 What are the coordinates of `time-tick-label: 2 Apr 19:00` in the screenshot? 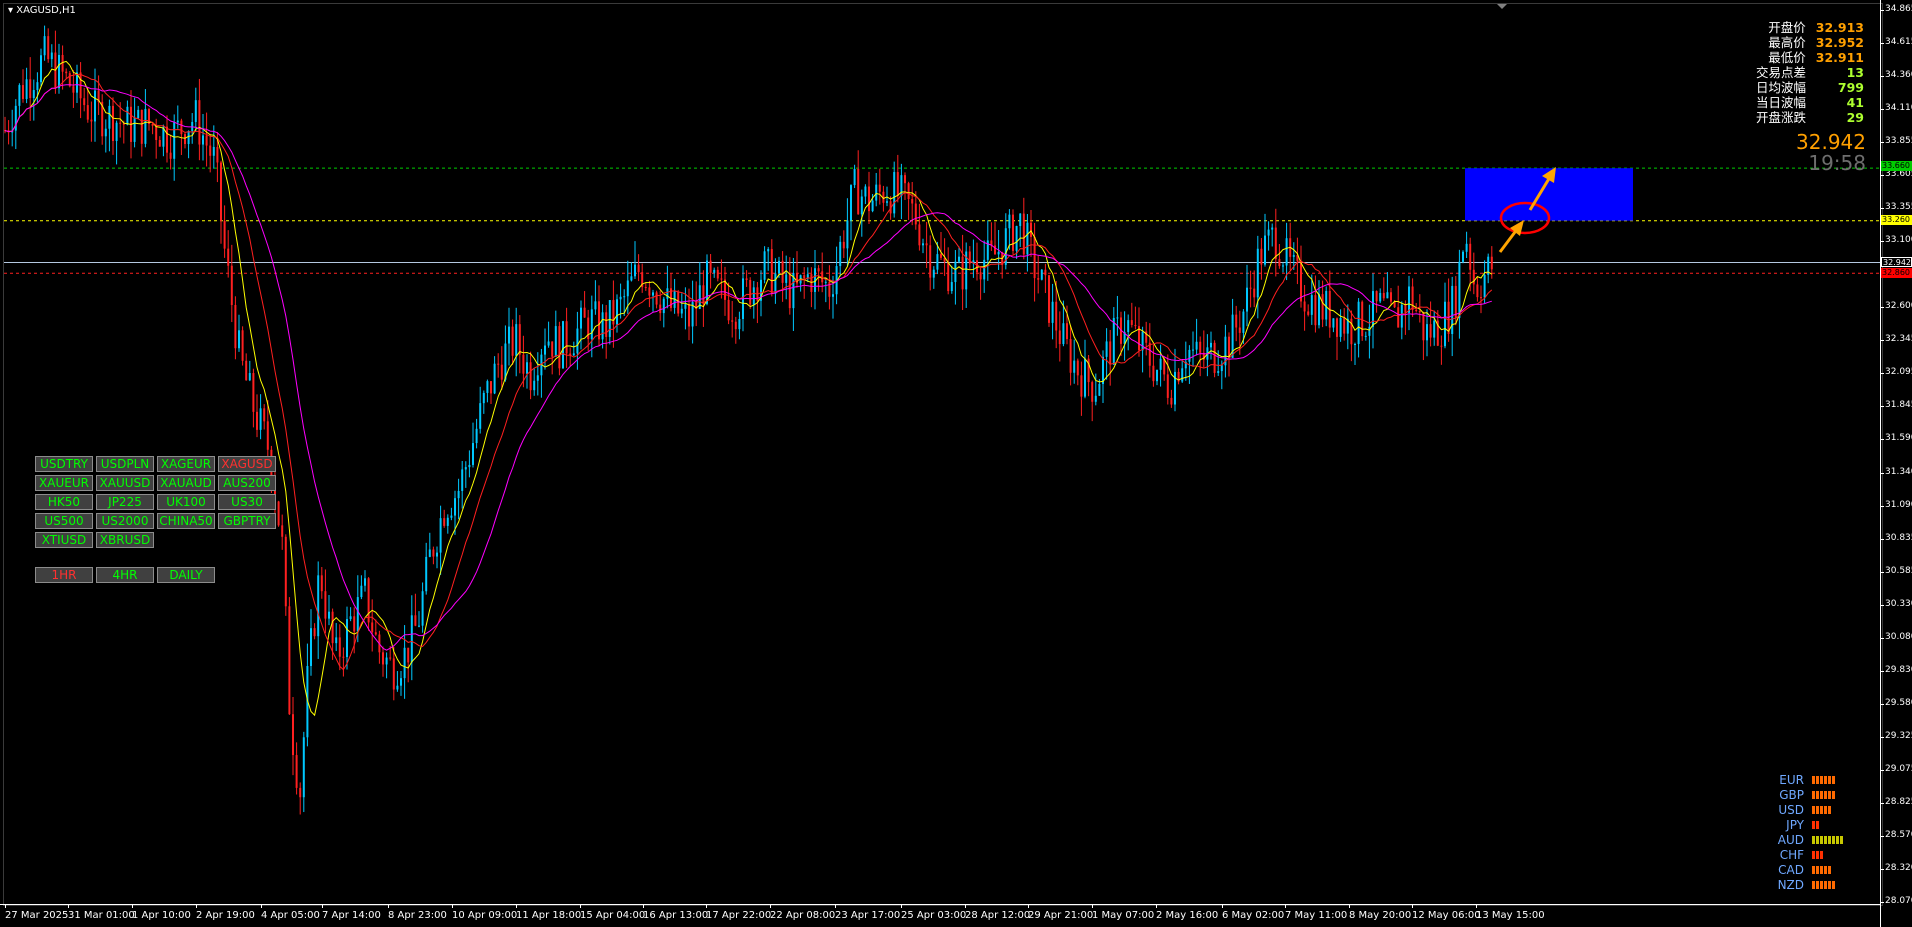 It's located at (225, 915).